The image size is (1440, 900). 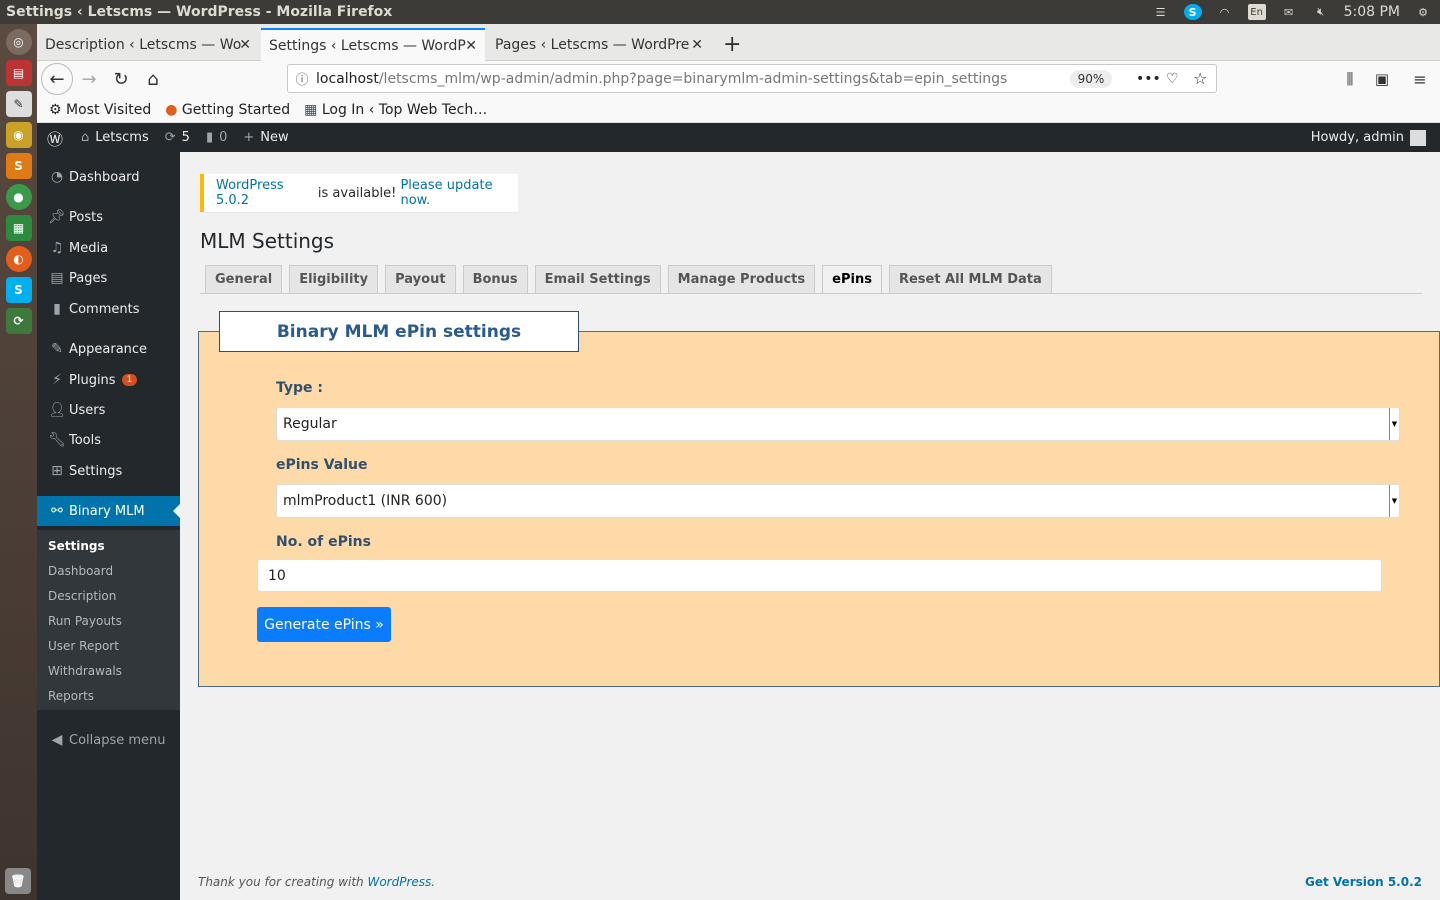 What do you see at coordinates (121, 79) in the screenshot?
I see `reload-button: ↻` at bounding box center [121, 79].